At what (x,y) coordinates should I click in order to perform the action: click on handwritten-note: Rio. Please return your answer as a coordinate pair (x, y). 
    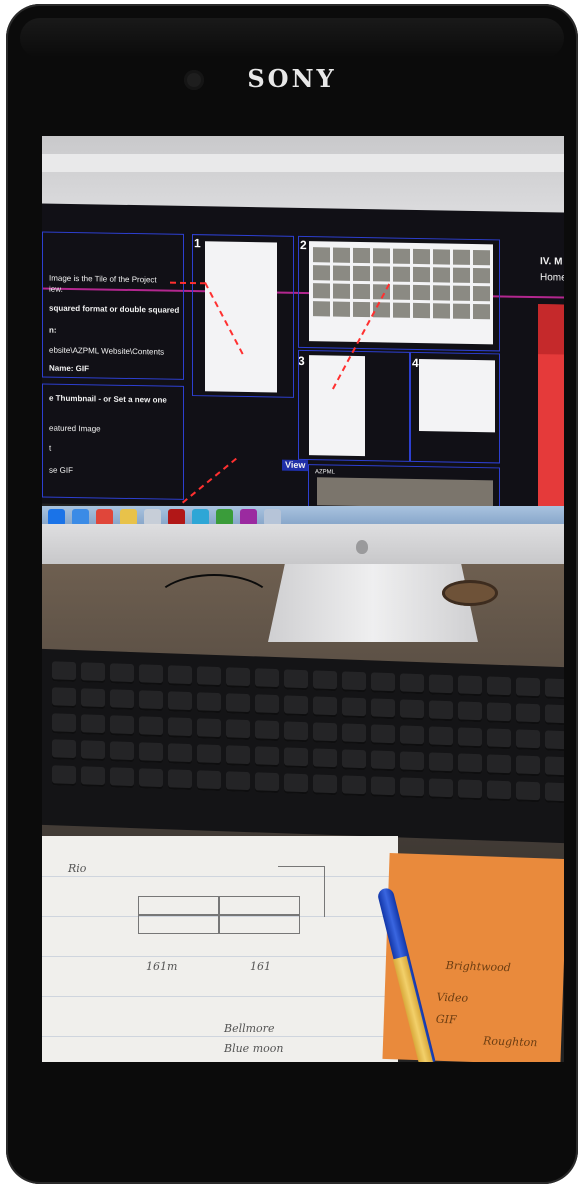
    Looking at the image, I should click on (77, 868).